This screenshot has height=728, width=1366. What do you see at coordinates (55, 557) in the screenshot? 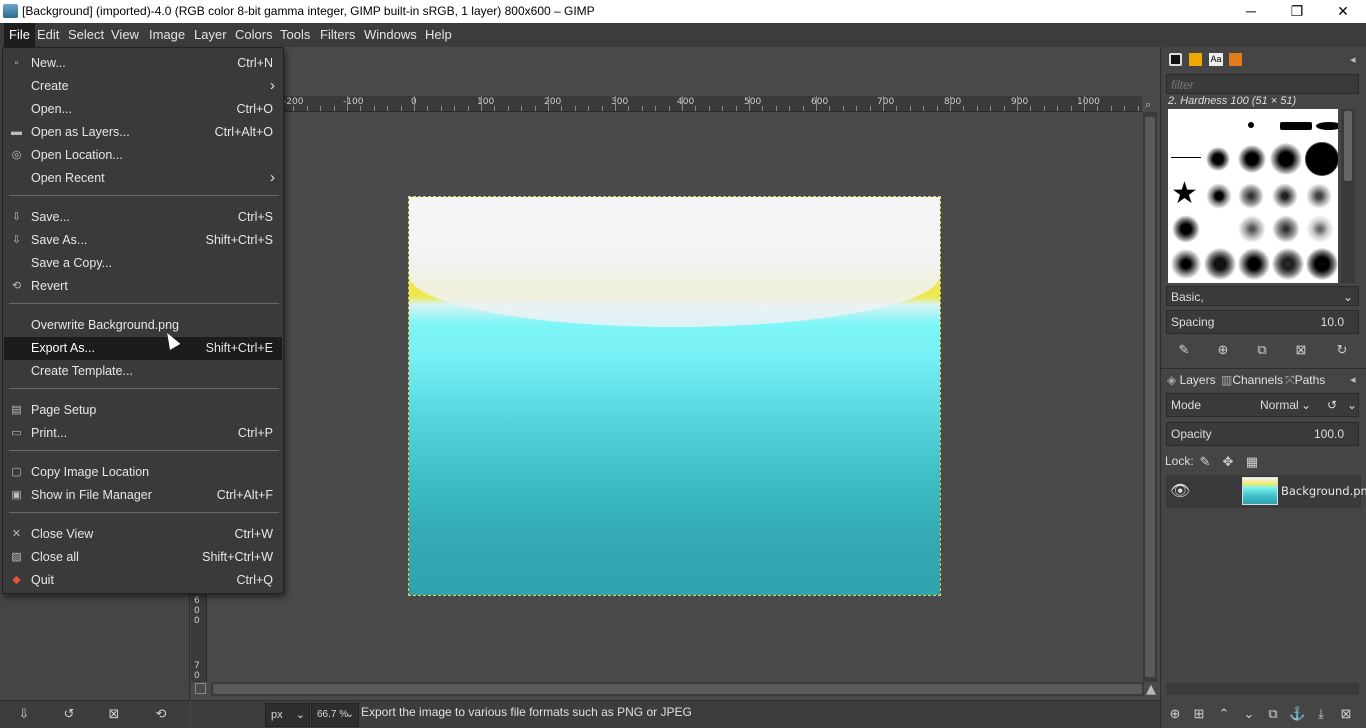
I see `menu-item-label: Close all` at bounding box center [55, 557].